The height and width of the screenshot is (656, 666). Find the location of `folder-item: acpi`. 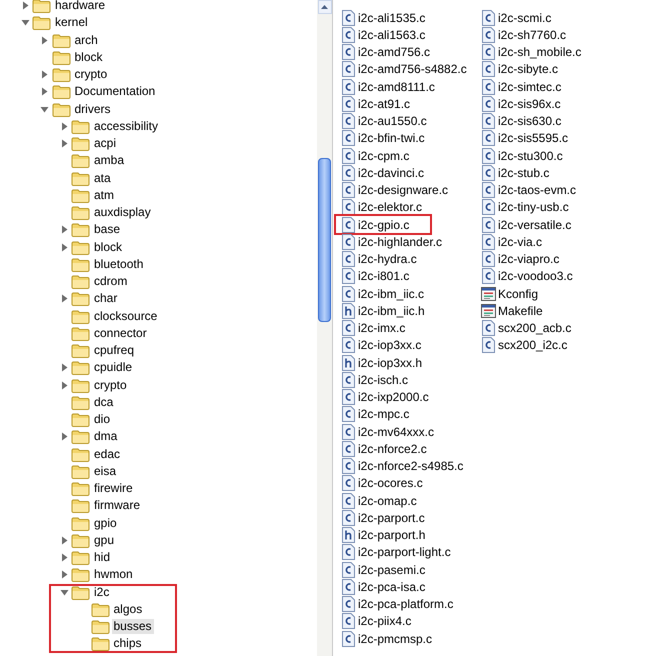

folder-item: acpi is located at coordinates (105, 144).